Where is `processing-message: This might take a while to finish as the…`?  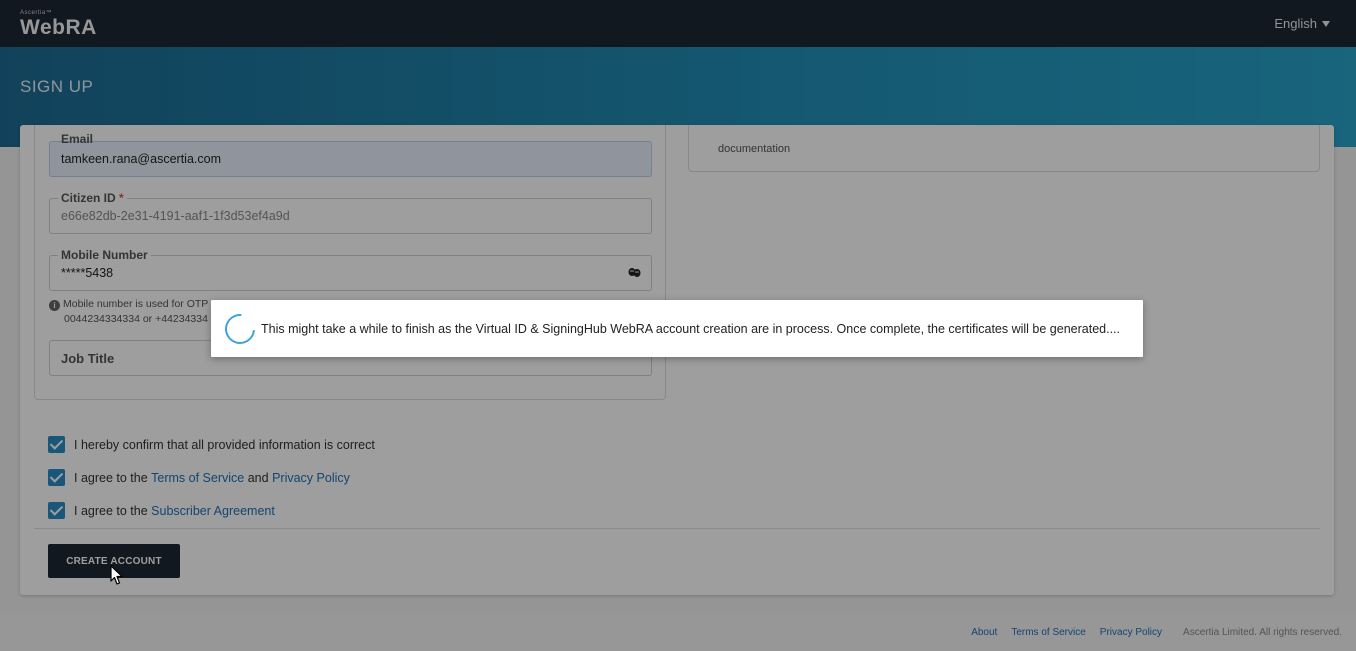
processing-message: This might take a while to finish as the… is located at coordinates (691, 328).